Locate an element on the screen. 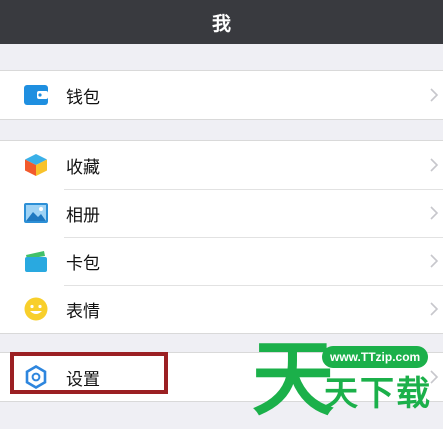 The height and width of the screenshot is (429, 443). menu-item-label: 表情 is located at coordinates (83, 311).